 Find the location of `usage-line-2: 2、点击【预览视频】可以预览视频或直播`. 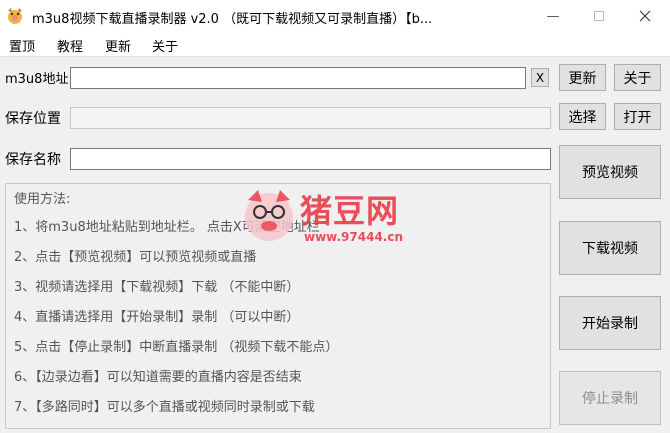

usage-line-2: 2、点击【预览视频】可以预览视频或直播 is located at coordinates (135, 257).